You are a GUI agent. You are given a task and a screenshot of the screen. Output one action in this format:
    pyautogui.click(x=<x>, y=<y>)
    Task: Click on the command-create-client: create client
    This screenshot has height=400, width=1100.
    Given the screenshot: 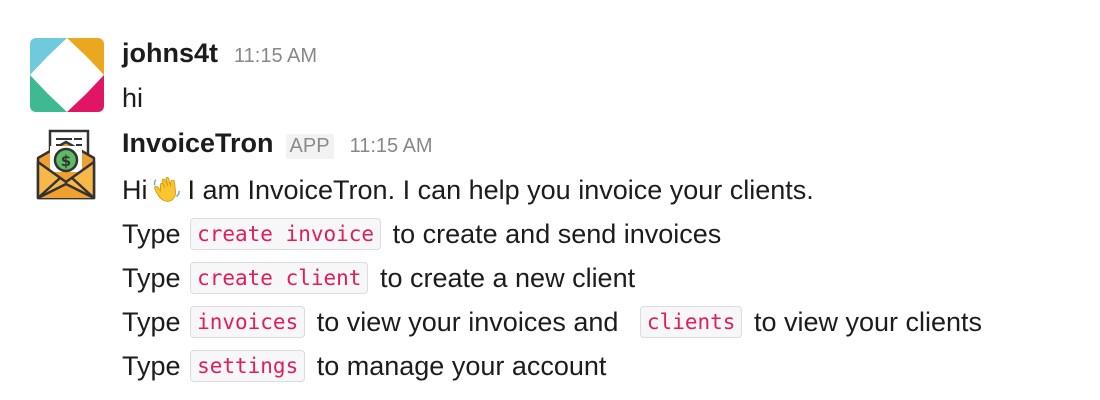 What is the action you would take?
    pyautogui.click(x=279, y=278)
    